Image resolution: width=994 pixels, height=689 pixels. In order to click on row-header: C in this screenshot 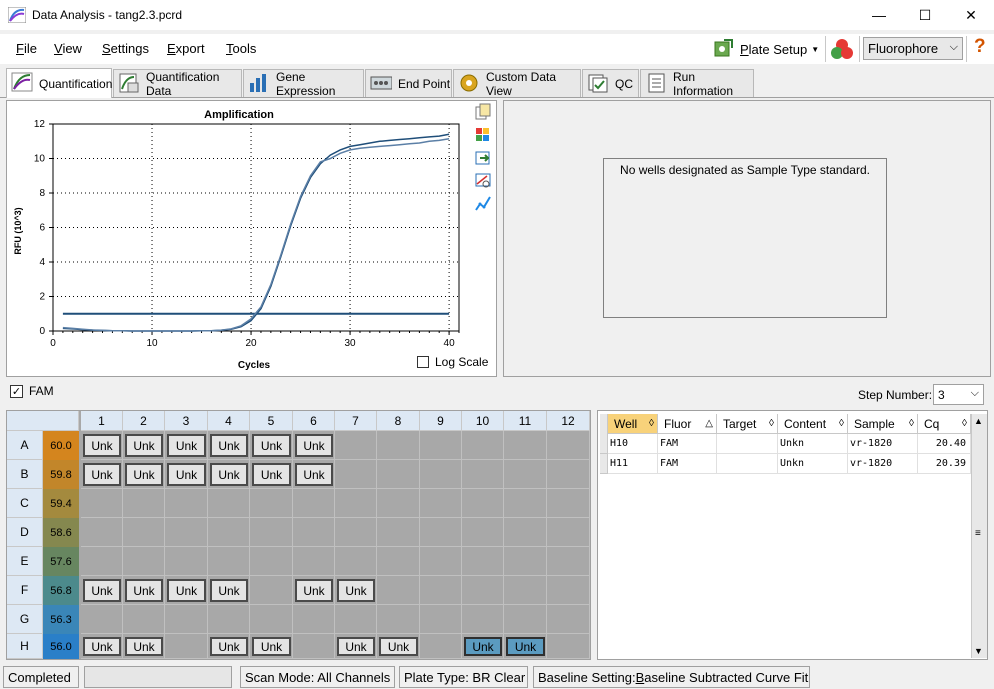, I will do `click(25, 503)`.